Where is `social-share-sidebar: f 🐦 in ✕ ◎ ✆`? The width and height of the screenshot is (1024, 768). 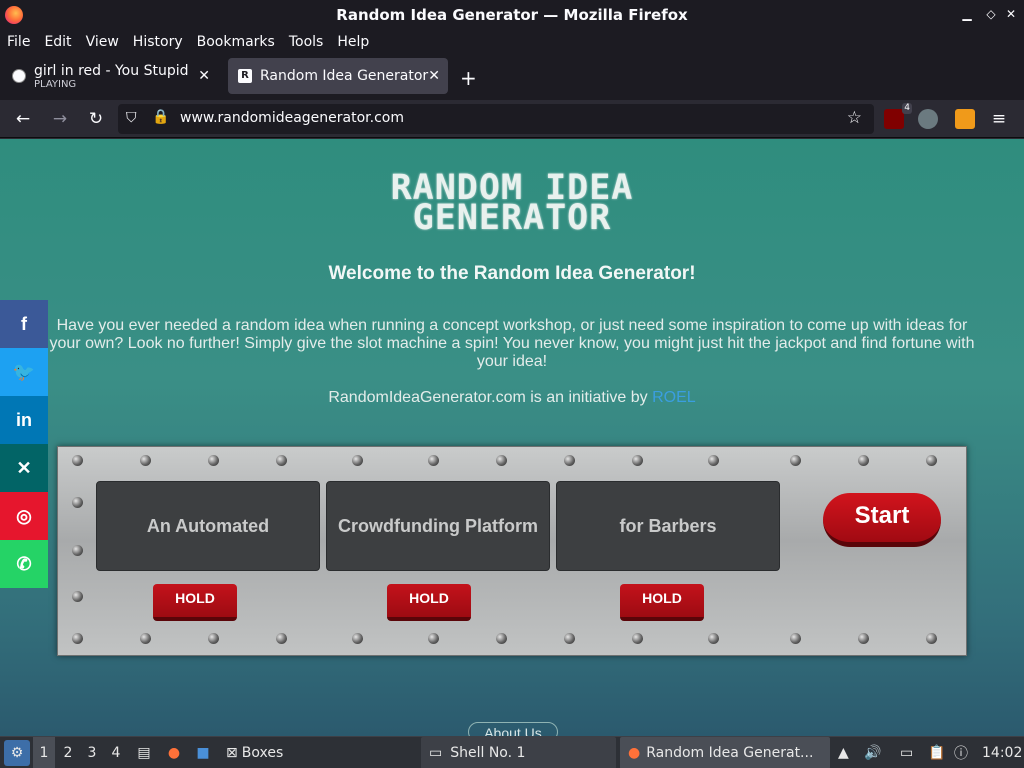 social-share-sidebar: f 🐦 in ✕ ◎ ✆ is located at coordinates (24, 444).